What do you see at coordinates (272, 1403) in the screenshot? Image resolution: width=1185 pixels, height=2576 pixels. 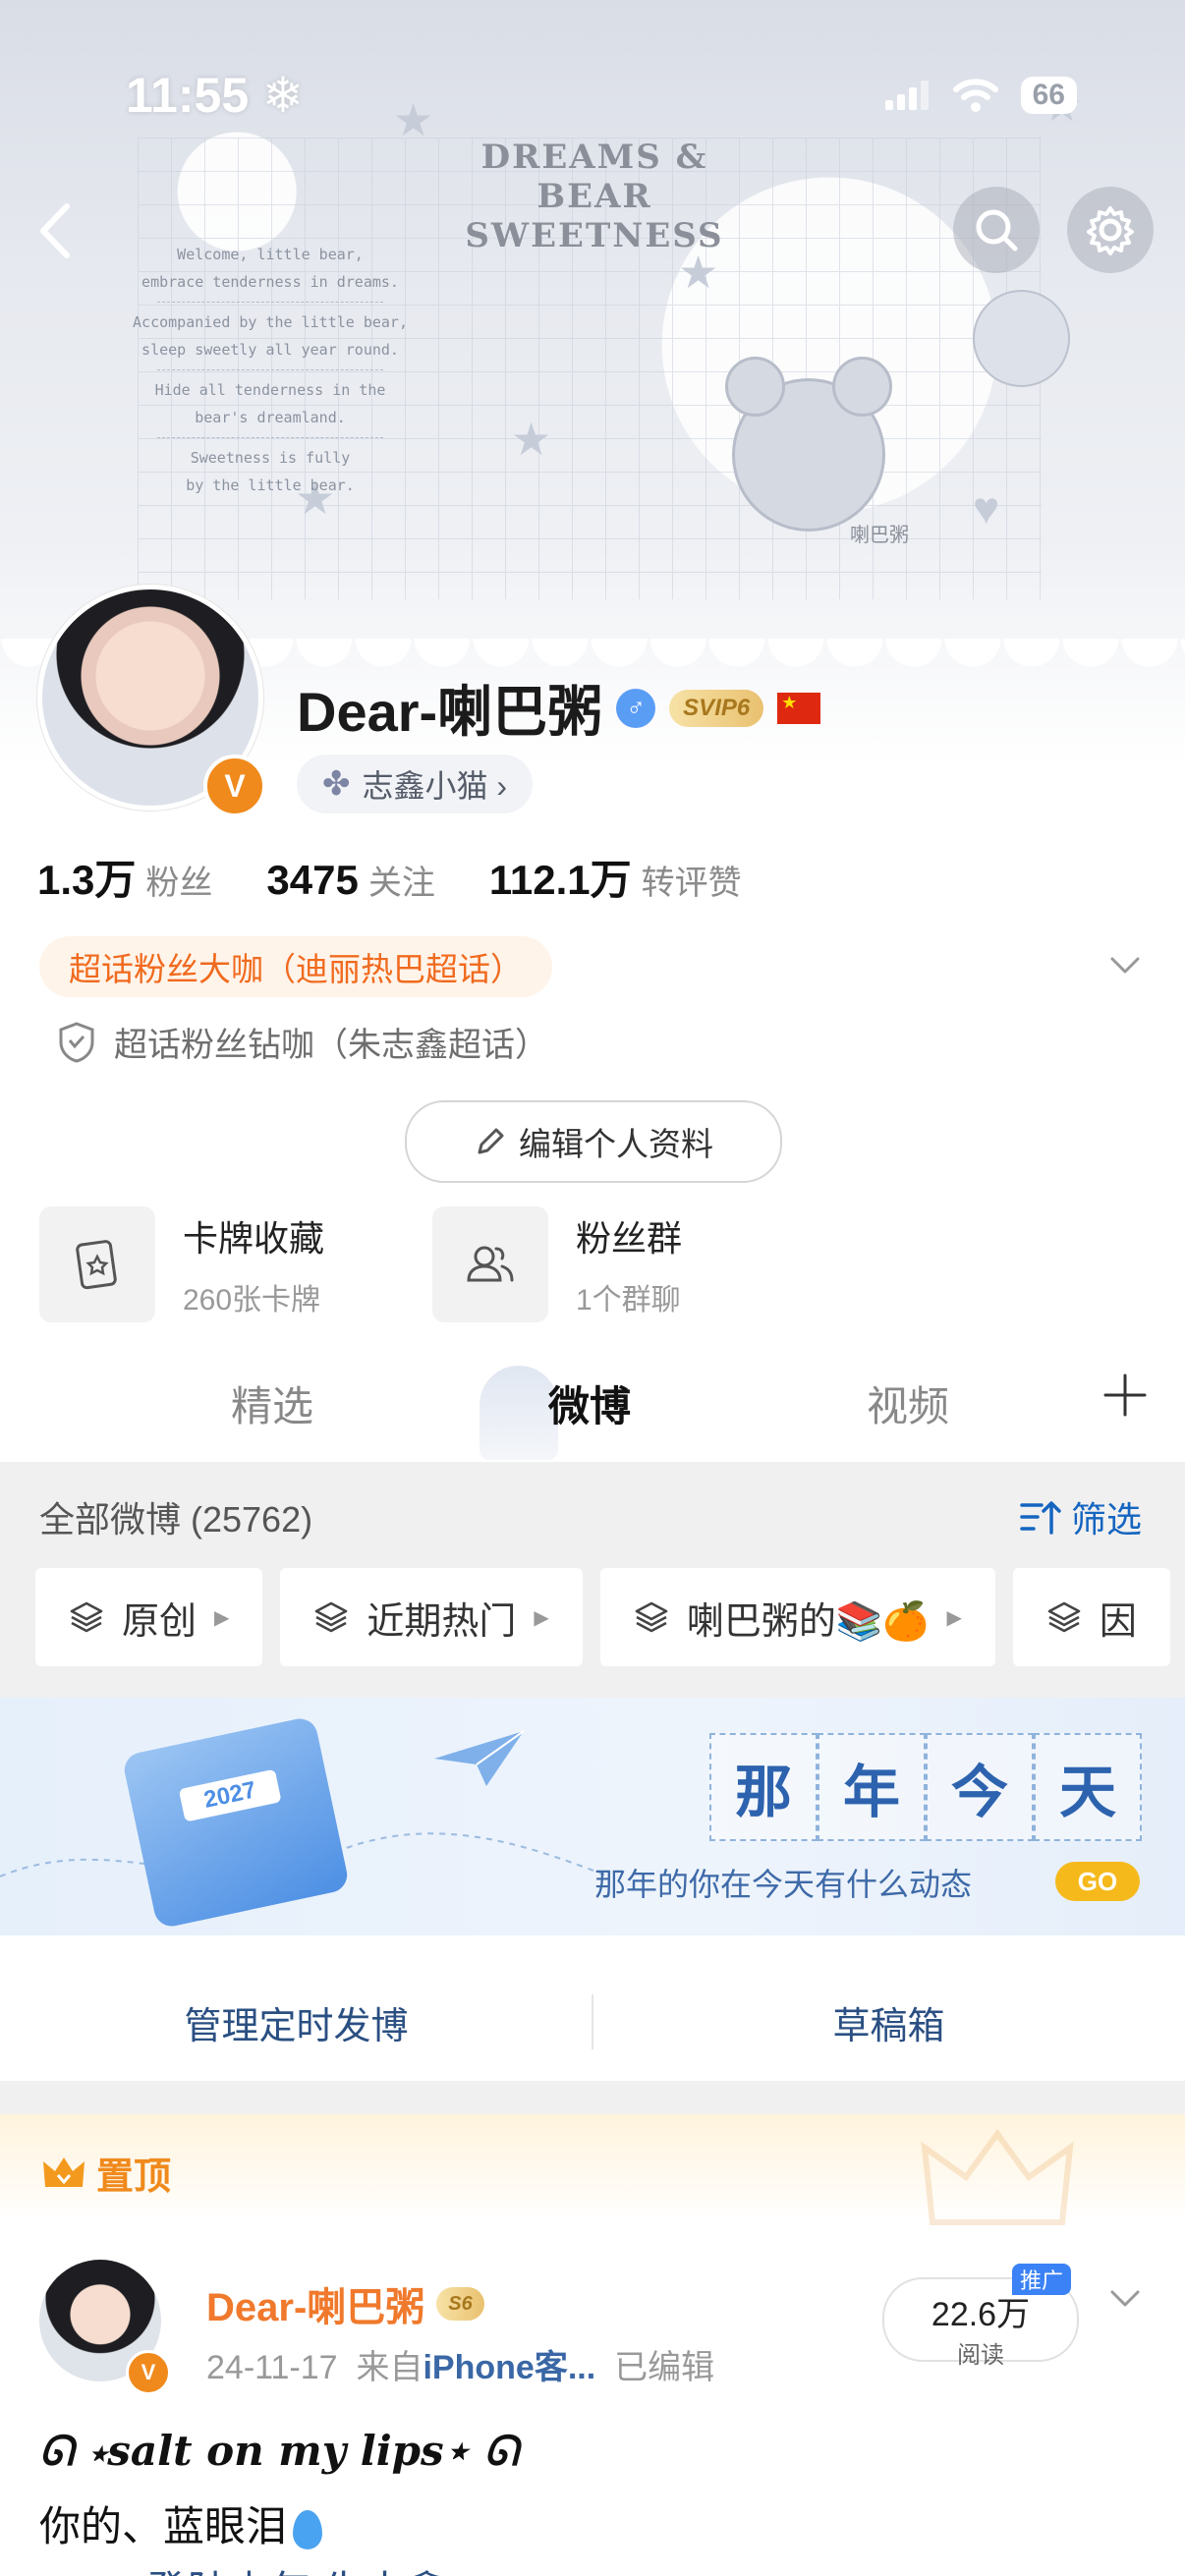 I see `tab-featured: 精选` at bounding box center [272, 1403].